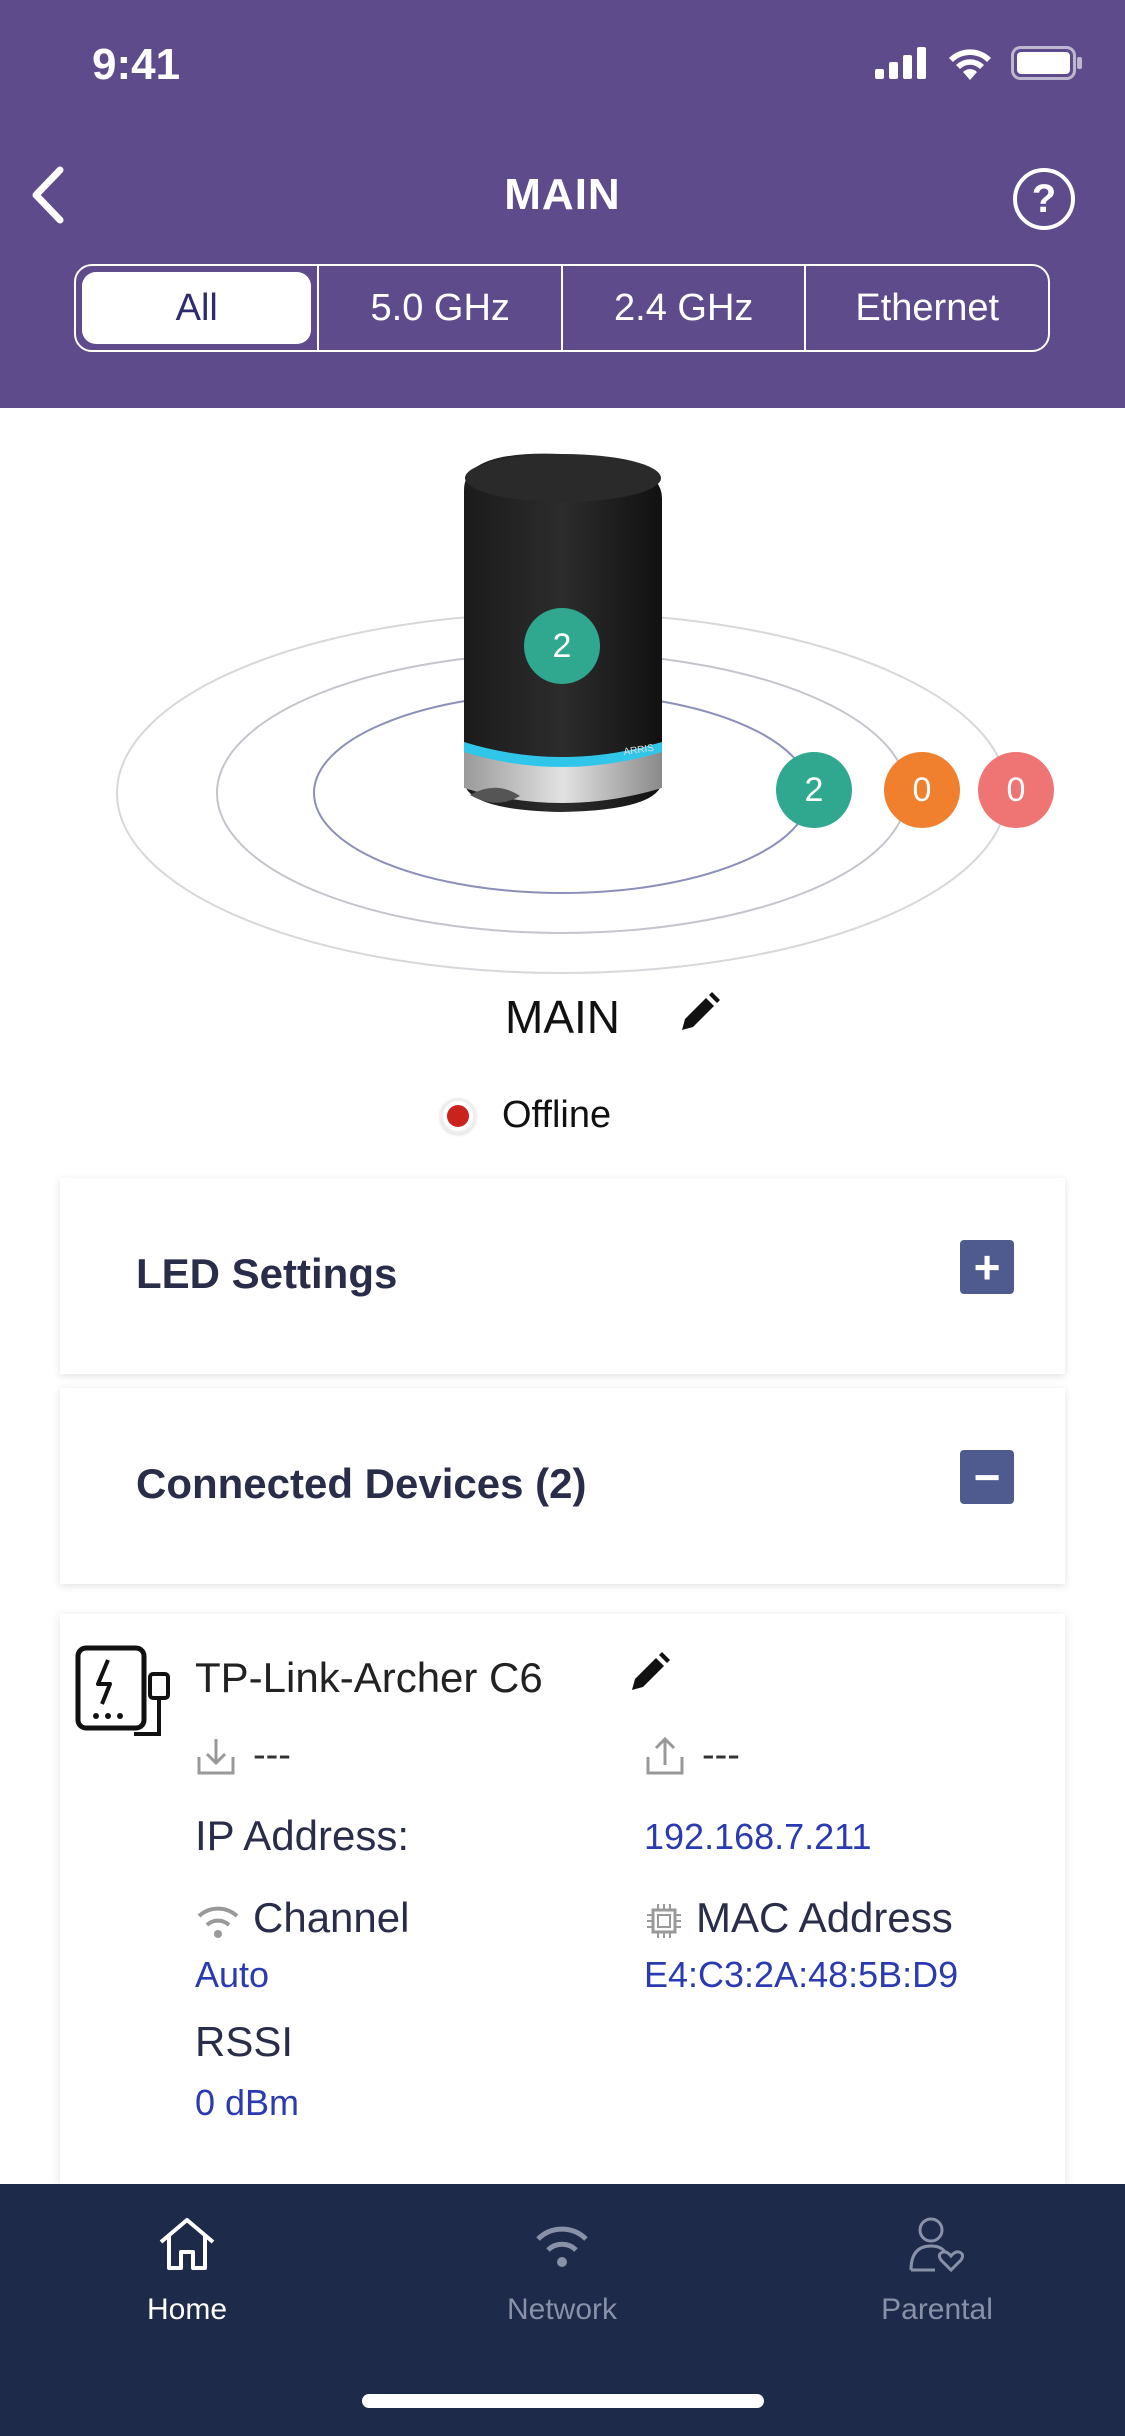 Image resolution: width=1125 pixels, height=2436 pixels. Describe the element at coordinates (122, 1690) in the screenshot. I see `router-device-icon` at that location.